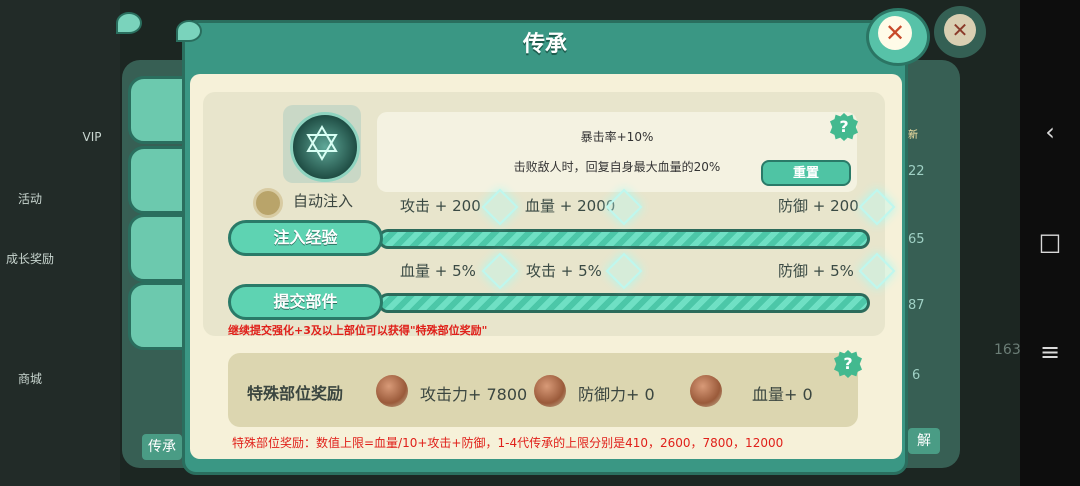 This screenshot has width=1080, height=486. Describe the element at coordinates (570, 206) in the screenshot. I see `exp-stat-hp: 血量 + 2000` at that location.